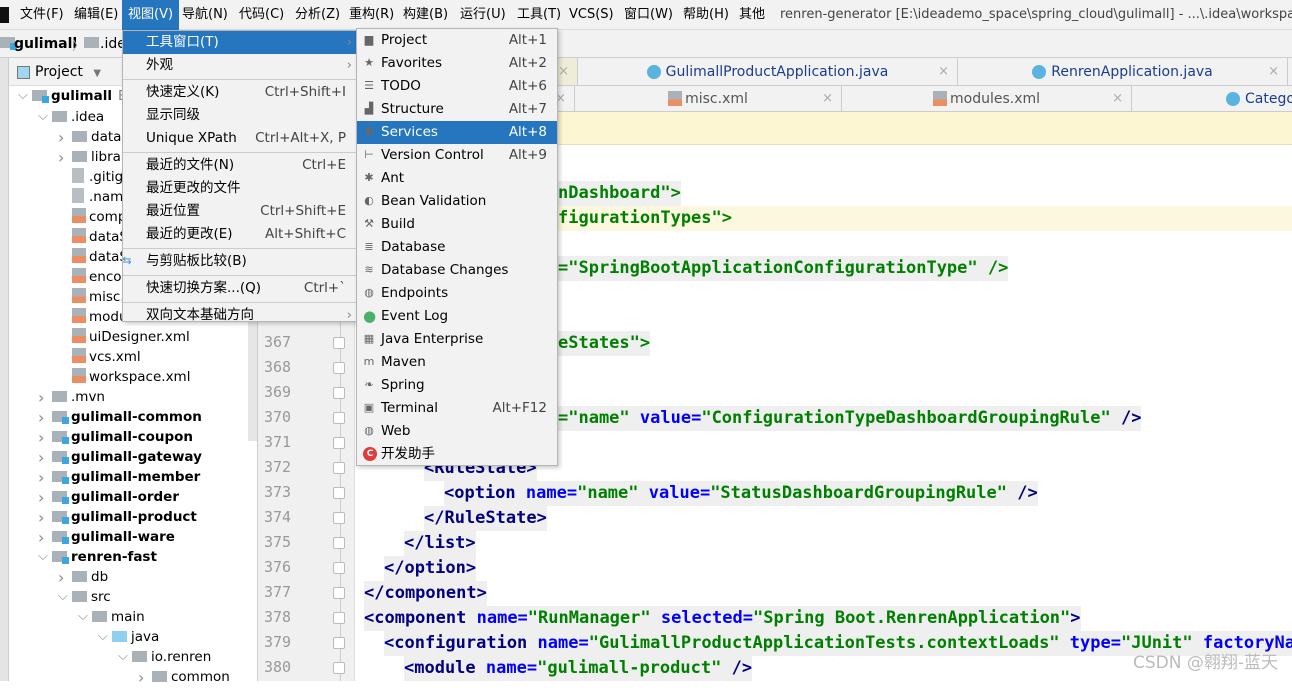  What do you see at coordinates (151, 15) in the screenshot?
I see `menu-2: 视图(V)` at bounding box center [151, 15].